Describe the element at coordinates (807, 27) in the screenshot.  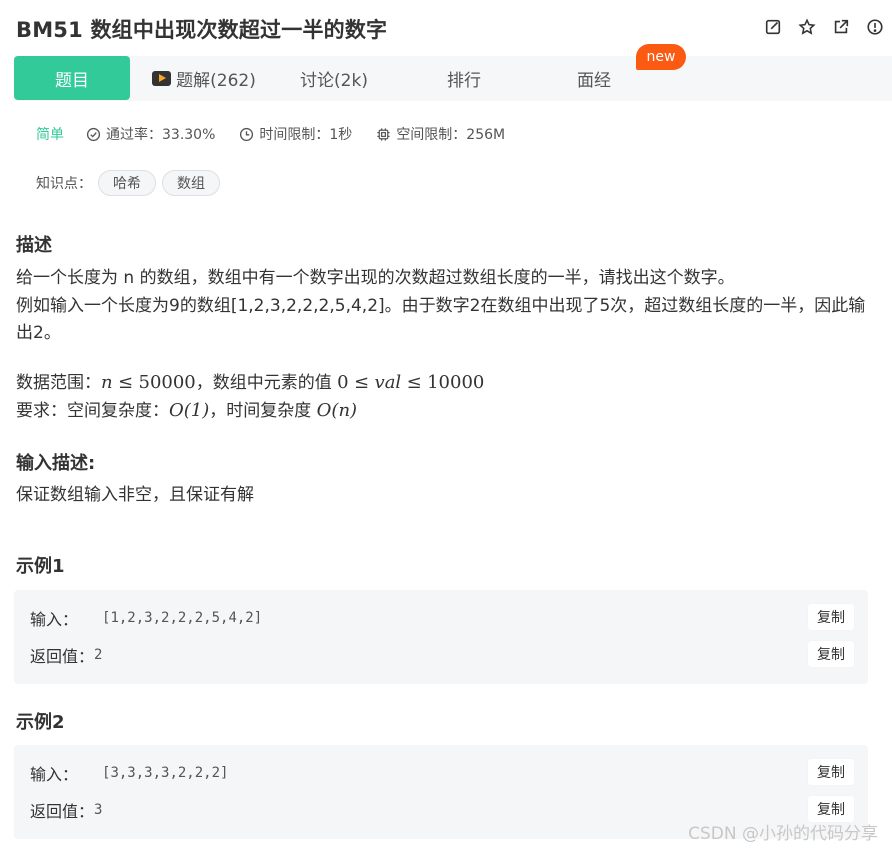
I see `star-icon` at that location.